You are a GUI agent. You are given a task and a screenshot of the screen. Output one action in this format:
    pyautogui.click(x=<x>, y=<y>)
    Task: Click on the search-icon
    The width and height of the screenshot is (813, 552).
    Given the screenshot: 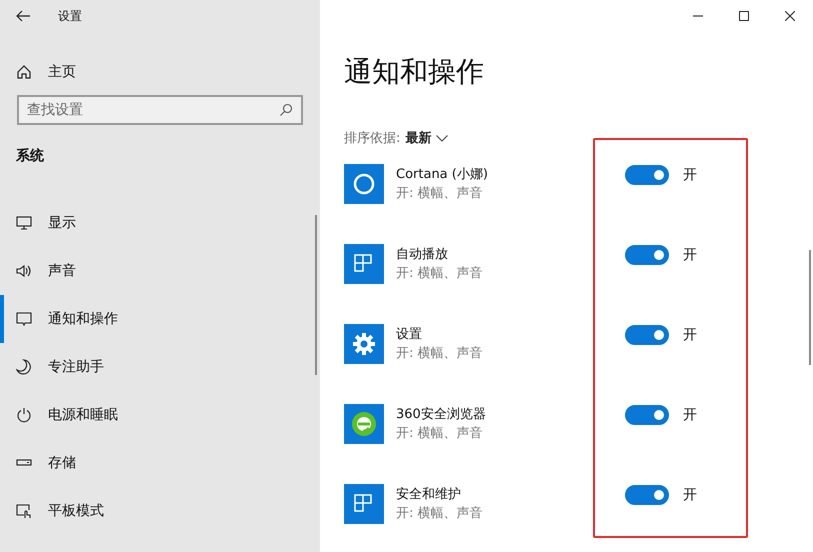 What is the action you would take?
    pyautogui.click(x=286, y=110)
    